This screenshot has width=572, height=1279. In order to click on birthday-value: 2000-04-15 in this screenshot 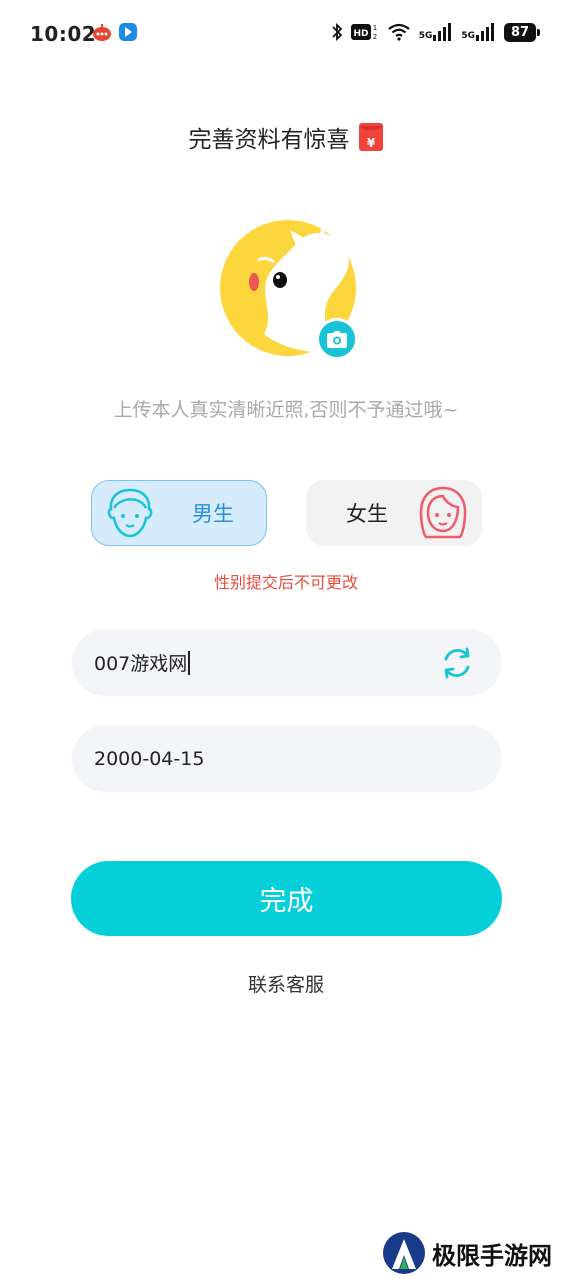, I will do `click(149, 758)`.